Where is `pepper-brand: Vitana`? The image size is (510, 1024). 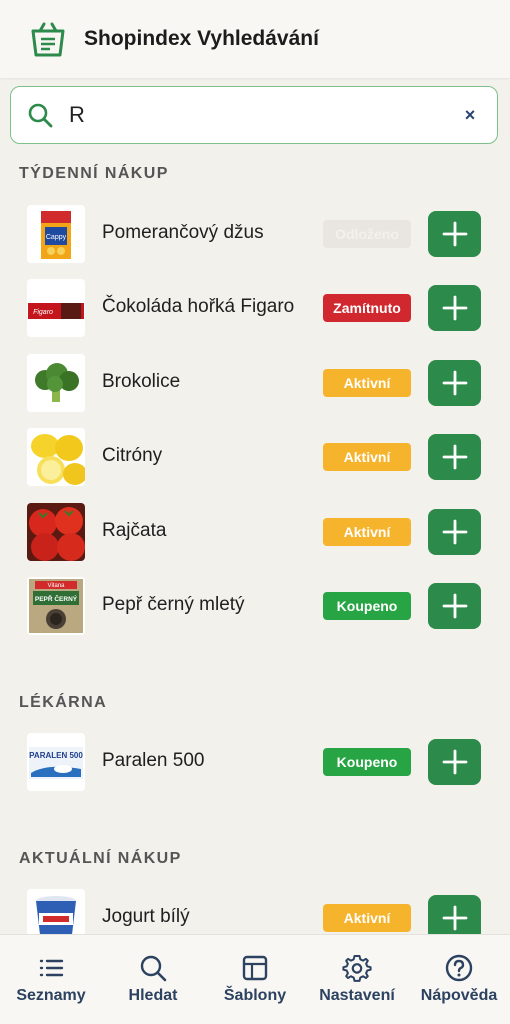
pepper-brand: Vitana is located at coordinates (57, 586).